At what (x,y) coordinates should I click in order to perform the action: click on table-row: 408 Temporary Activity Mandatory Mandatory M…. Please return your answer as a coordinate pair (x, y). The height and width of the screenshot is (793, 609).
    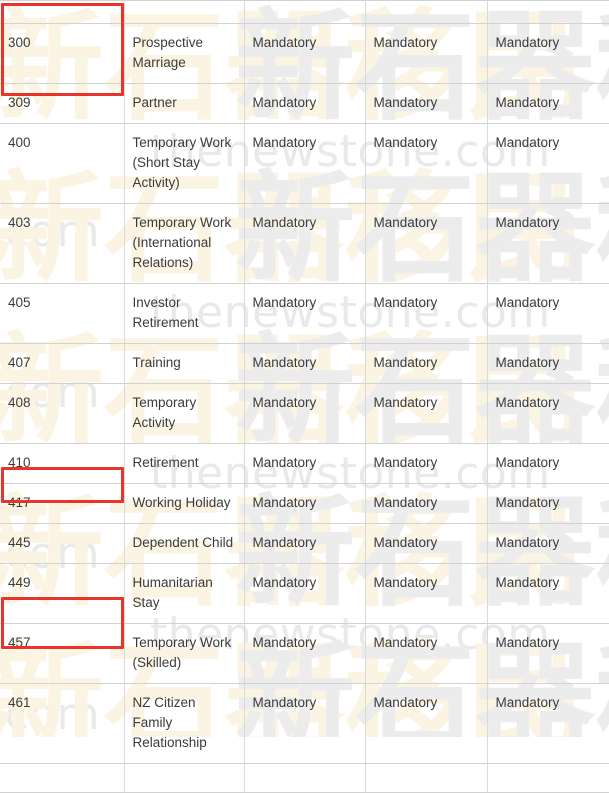
    Looking at the image, I should click on (304, 413).